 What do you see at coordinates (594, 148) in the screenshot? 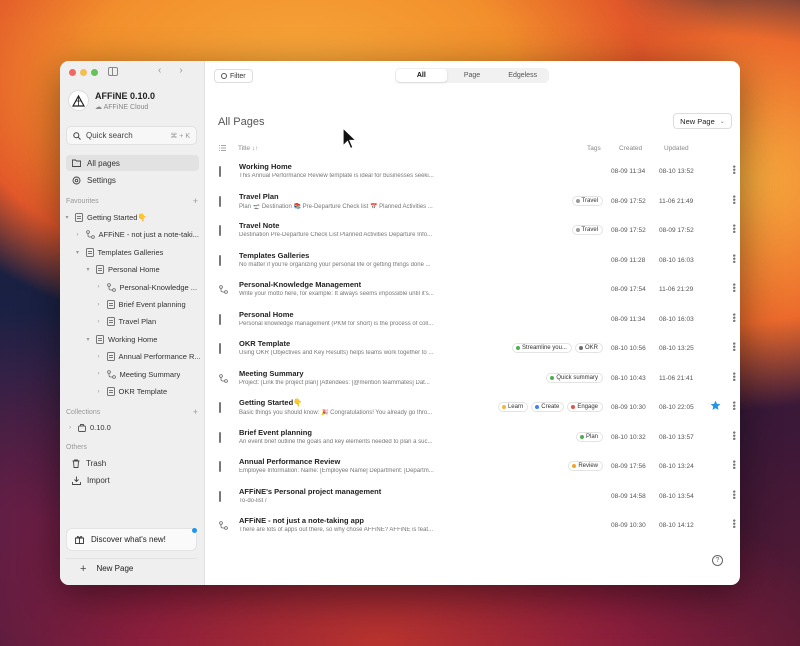
I see `column-header-tags: Tags` at bounding box center [594, 148].